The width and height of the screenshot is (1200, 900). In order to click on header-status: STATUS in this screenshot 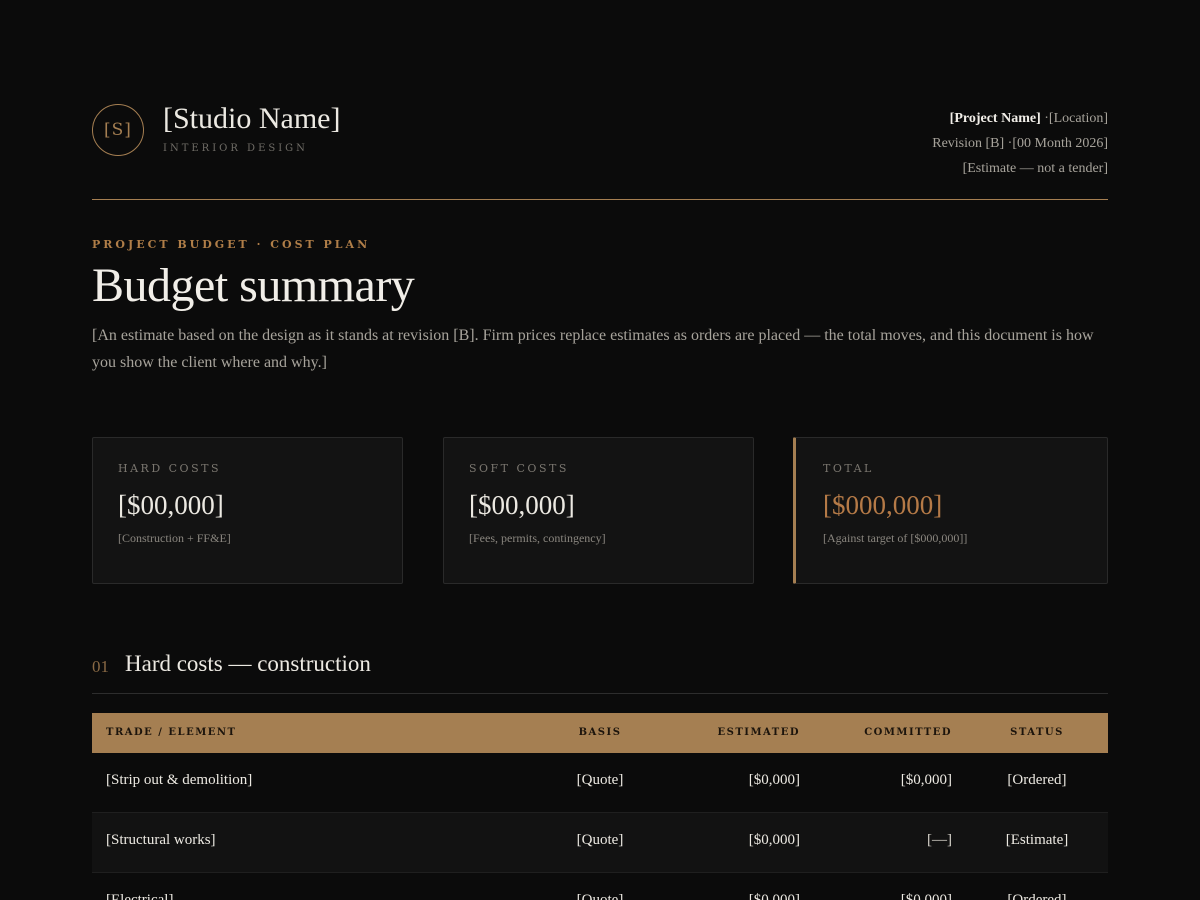, I will do `click(1037, 732)`.